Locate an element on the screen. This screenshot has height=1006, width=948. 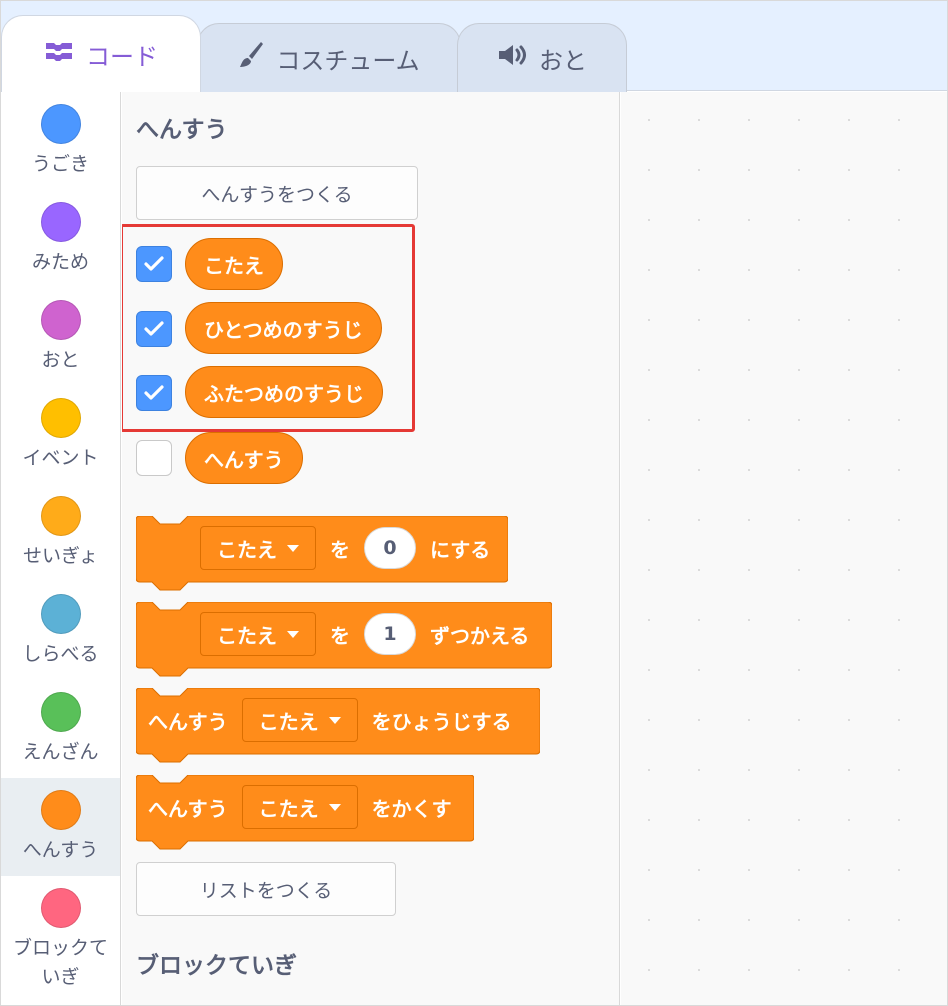
variable-reporter: こたえ is located at coordinates (234, 264).